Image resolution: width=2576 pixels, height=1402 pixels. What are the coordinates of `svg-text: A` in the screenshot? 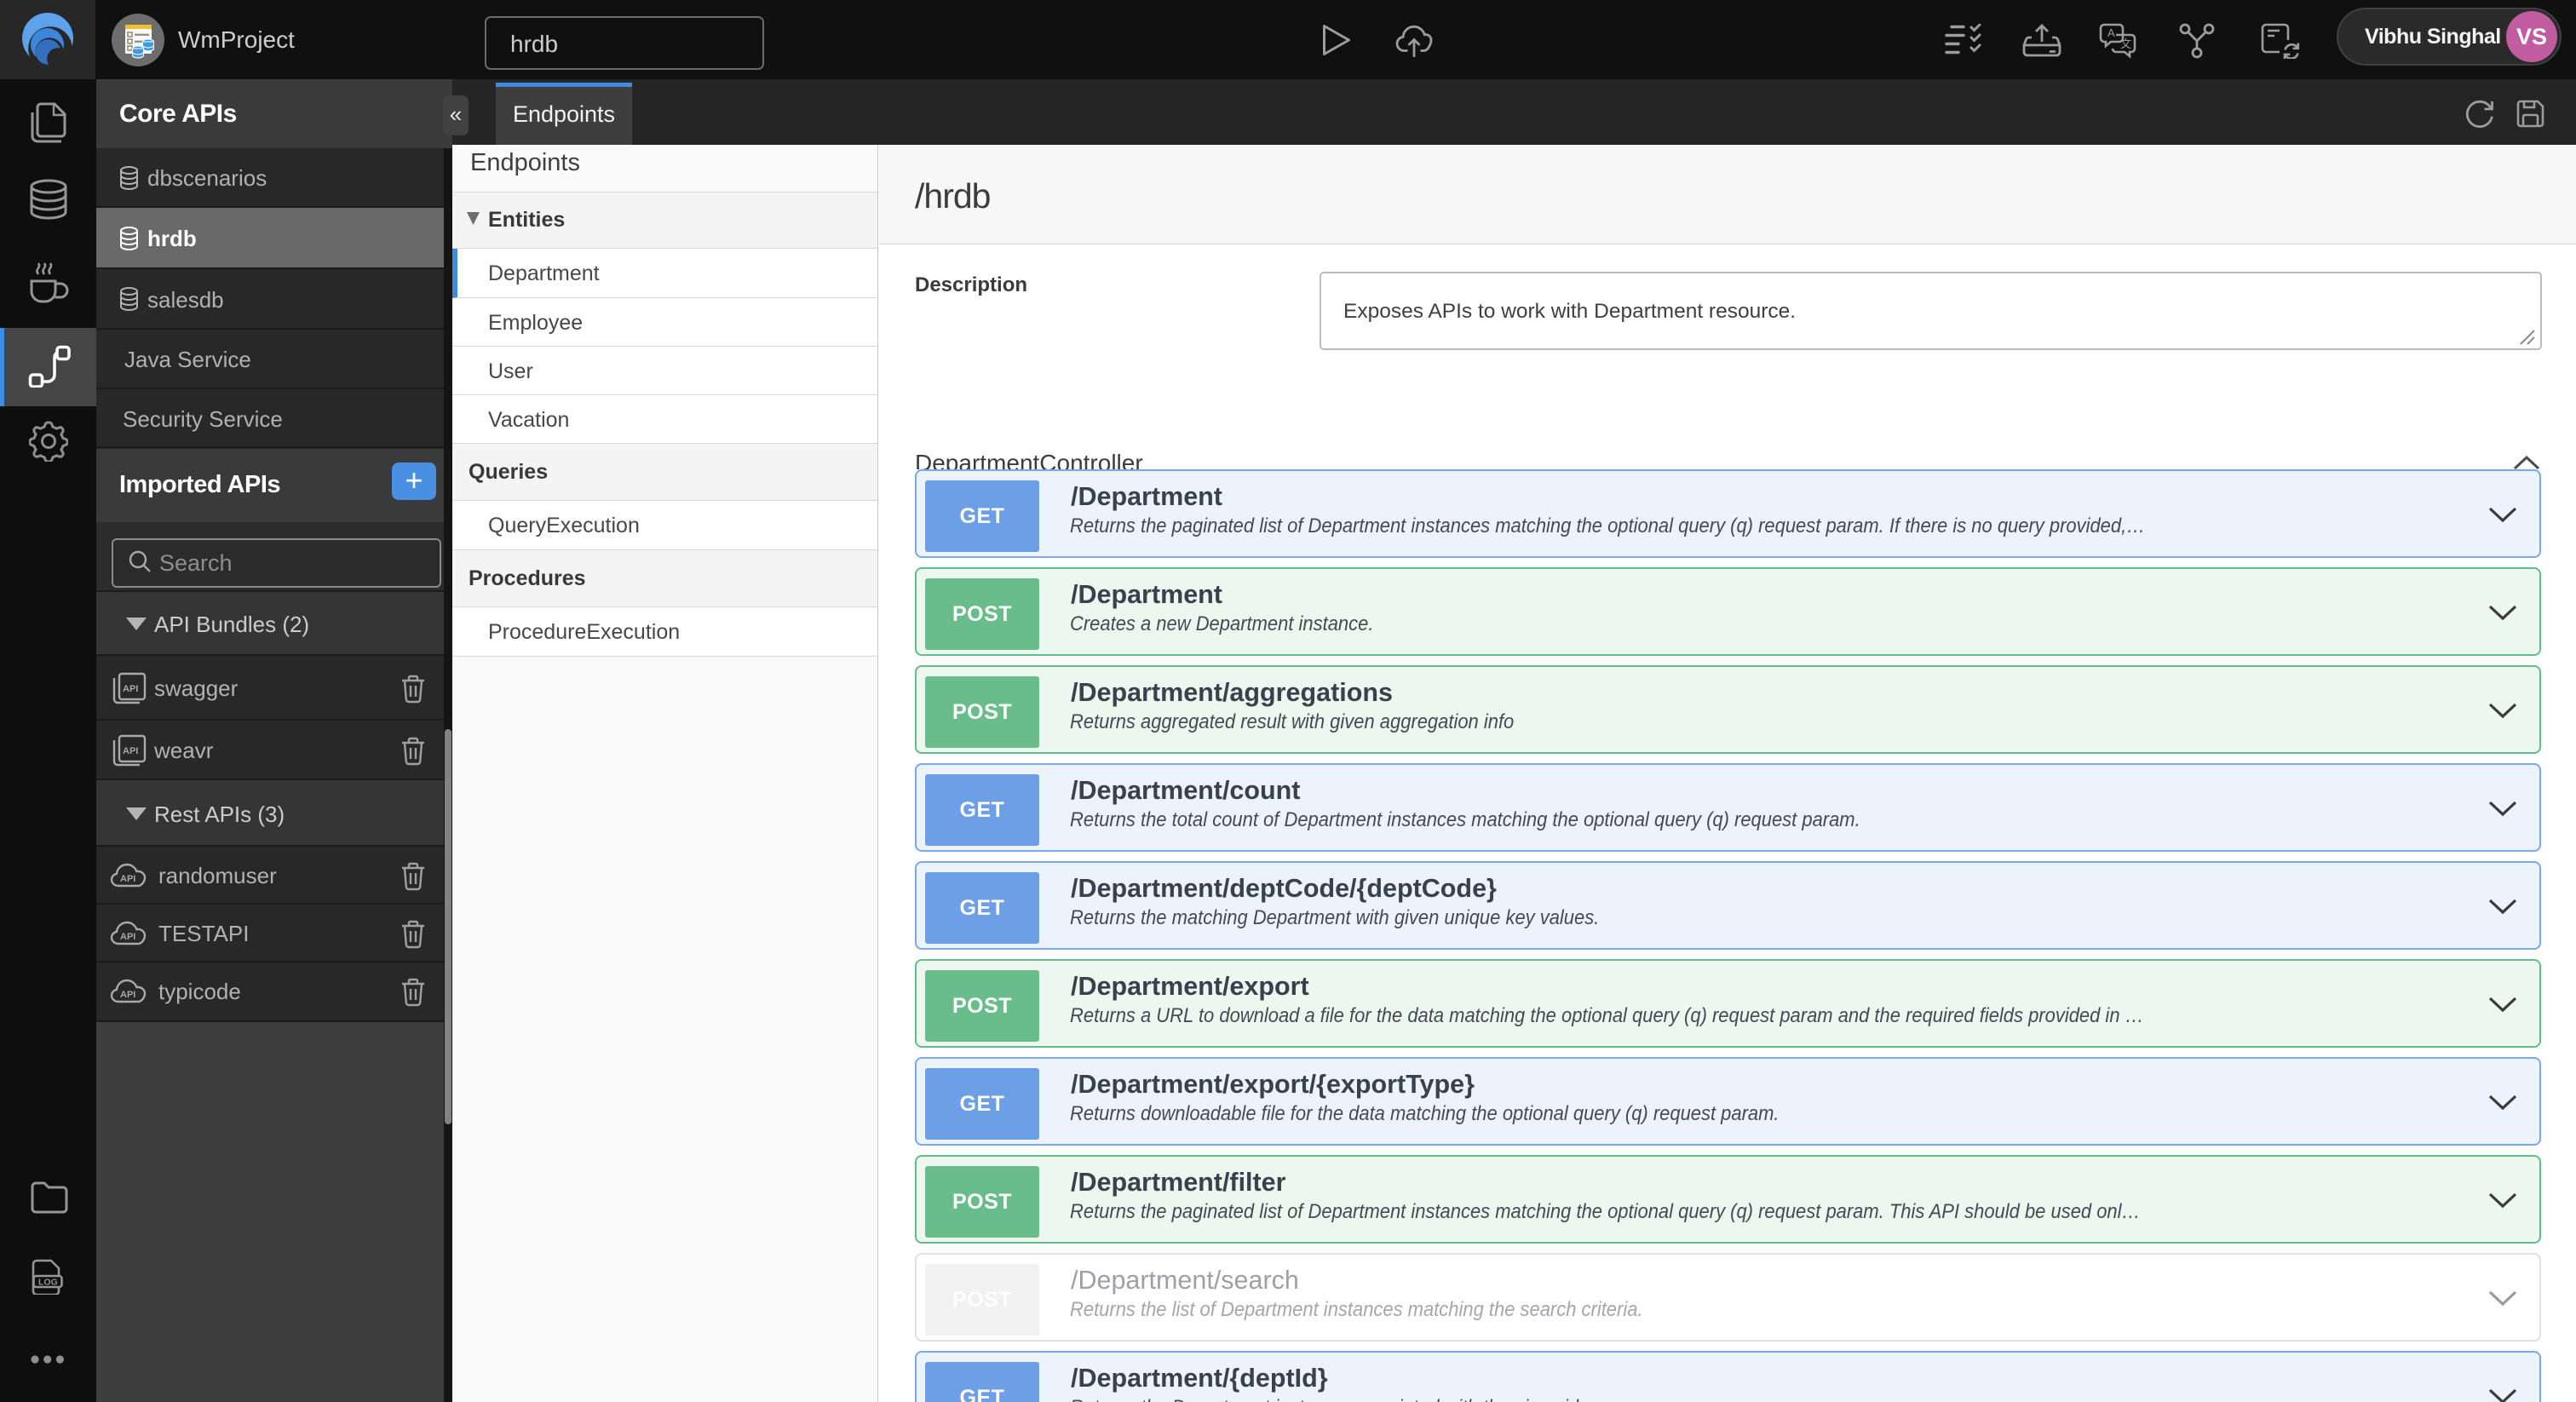 It's located at (2111, 32).